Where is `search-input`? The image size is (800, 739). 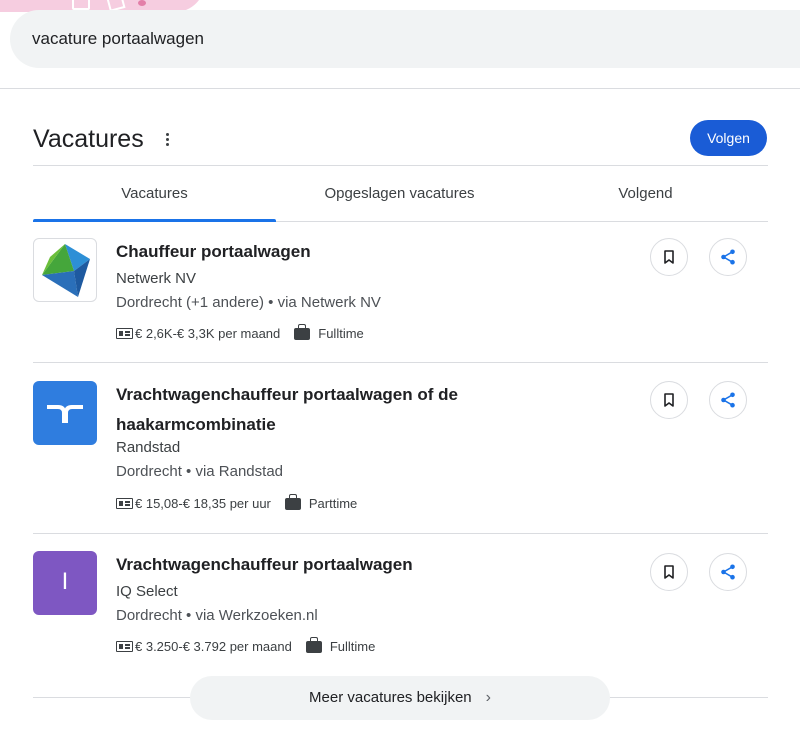 search-input is located at coordinates (332, 39).